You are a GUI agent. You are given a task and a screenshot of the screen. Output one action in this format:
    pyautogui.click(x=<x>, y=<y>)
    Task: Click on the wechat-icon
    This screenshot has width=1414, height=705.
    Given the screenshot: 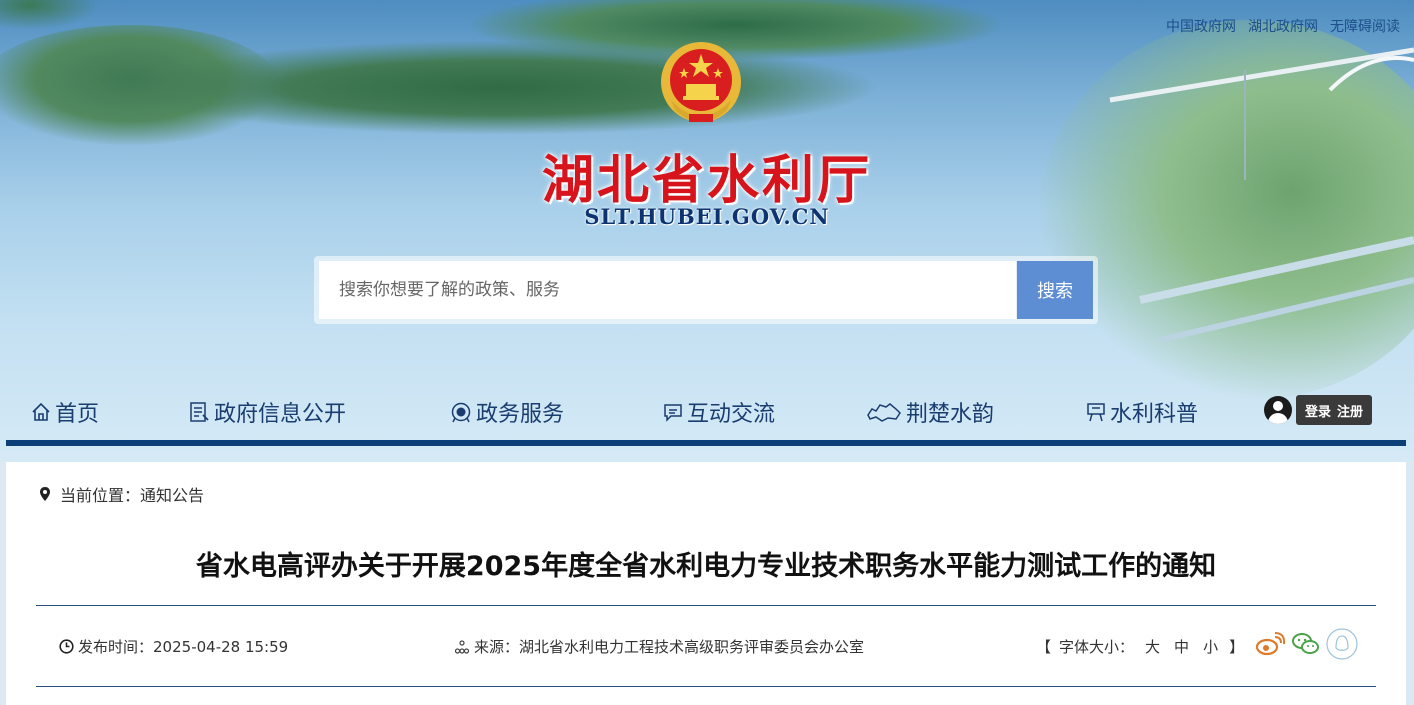 What is the action you would take?
    pyautogui.click(x=1305, y=643)
    